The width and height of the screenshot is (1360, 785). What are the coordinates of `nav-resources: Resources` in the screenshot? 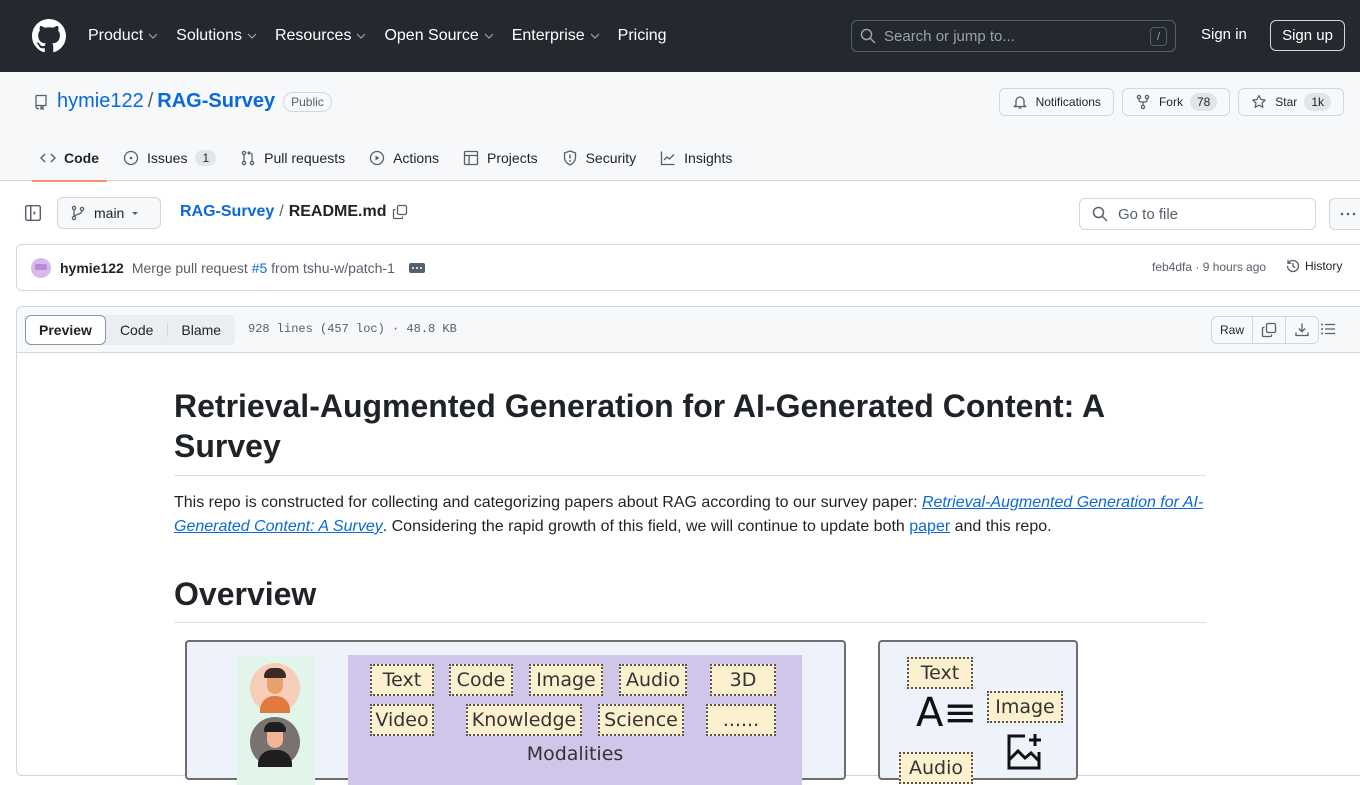 It's located at (320, 36).